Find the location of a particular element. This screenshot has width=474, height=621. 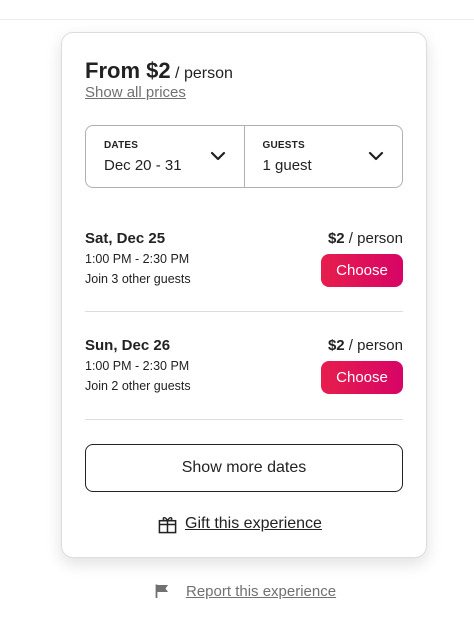

flag-icon is located at coordinates (161, 591).